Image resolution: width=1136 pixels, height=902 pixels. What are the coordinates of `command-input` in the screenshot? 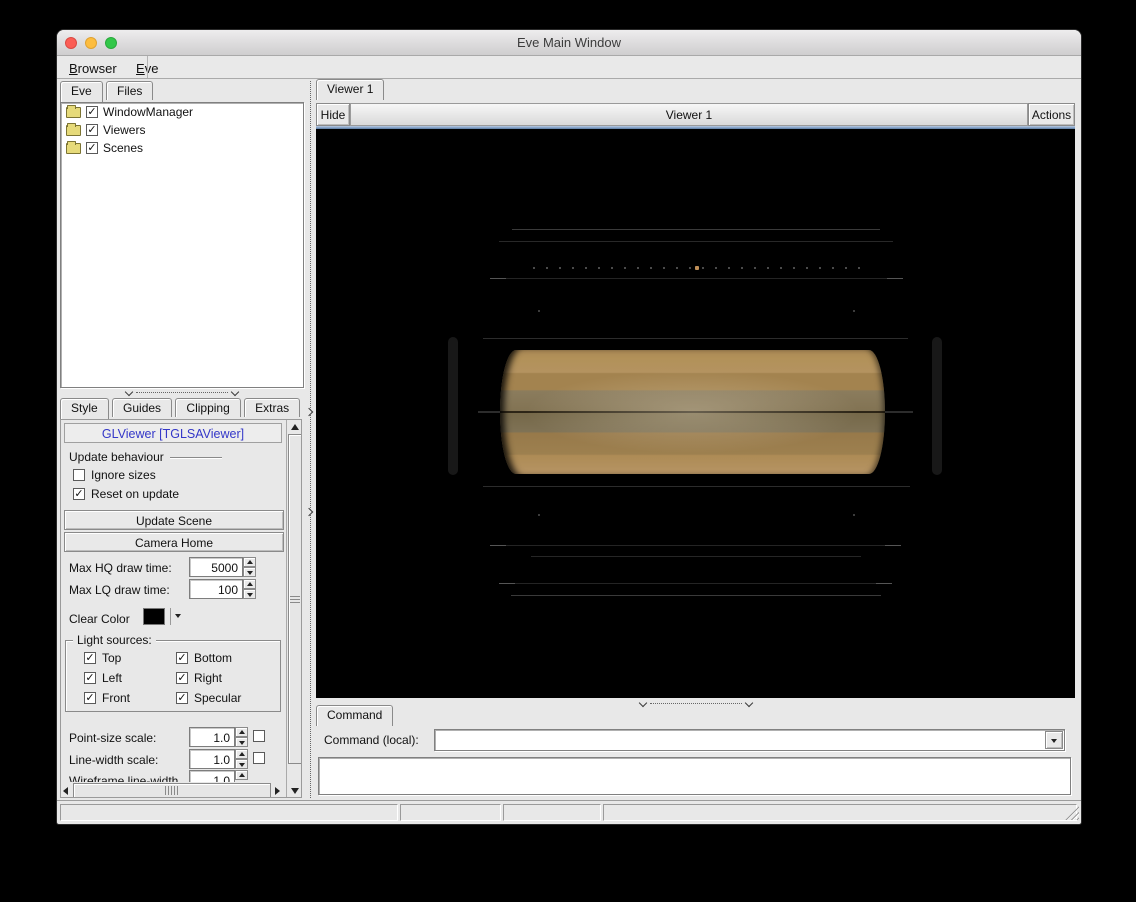 It's located at (749, 740).